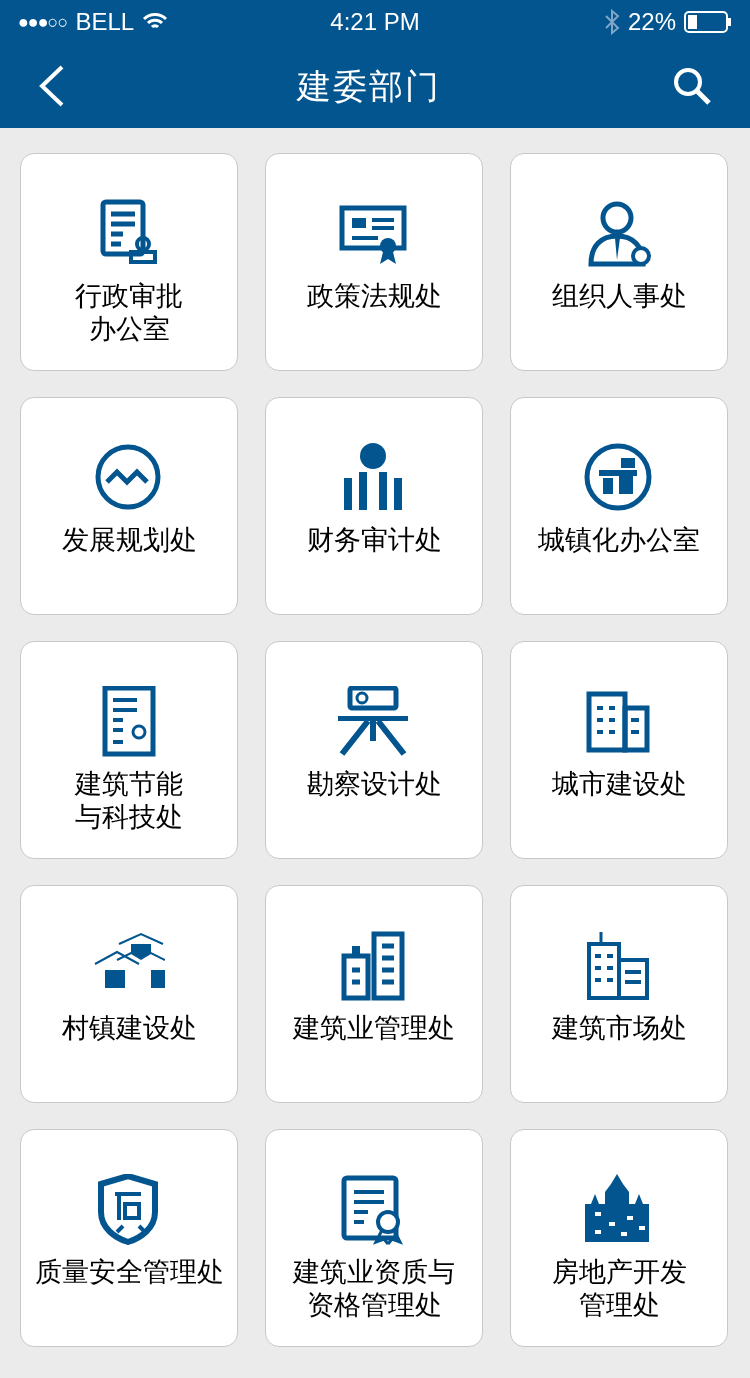  Describe the element at coordinates (369, 86) in the screenshot. I see `page-title: 建委部门` at that location.